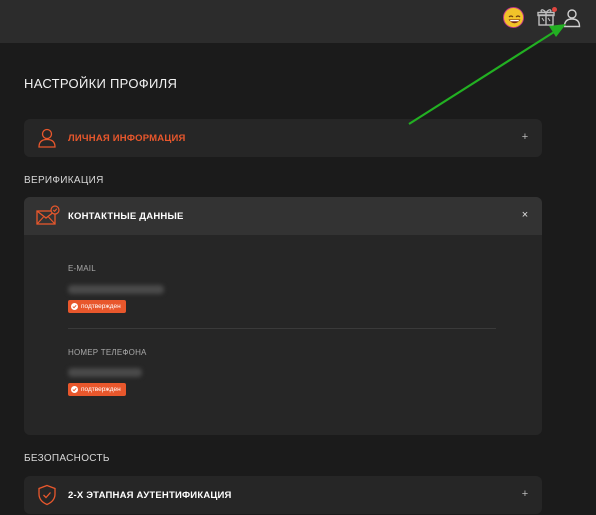 This screenshot has width=596, height=515. Describe the element at coordinates (47, 138) in the screenshot. I see `user-outline-icon` at that location.